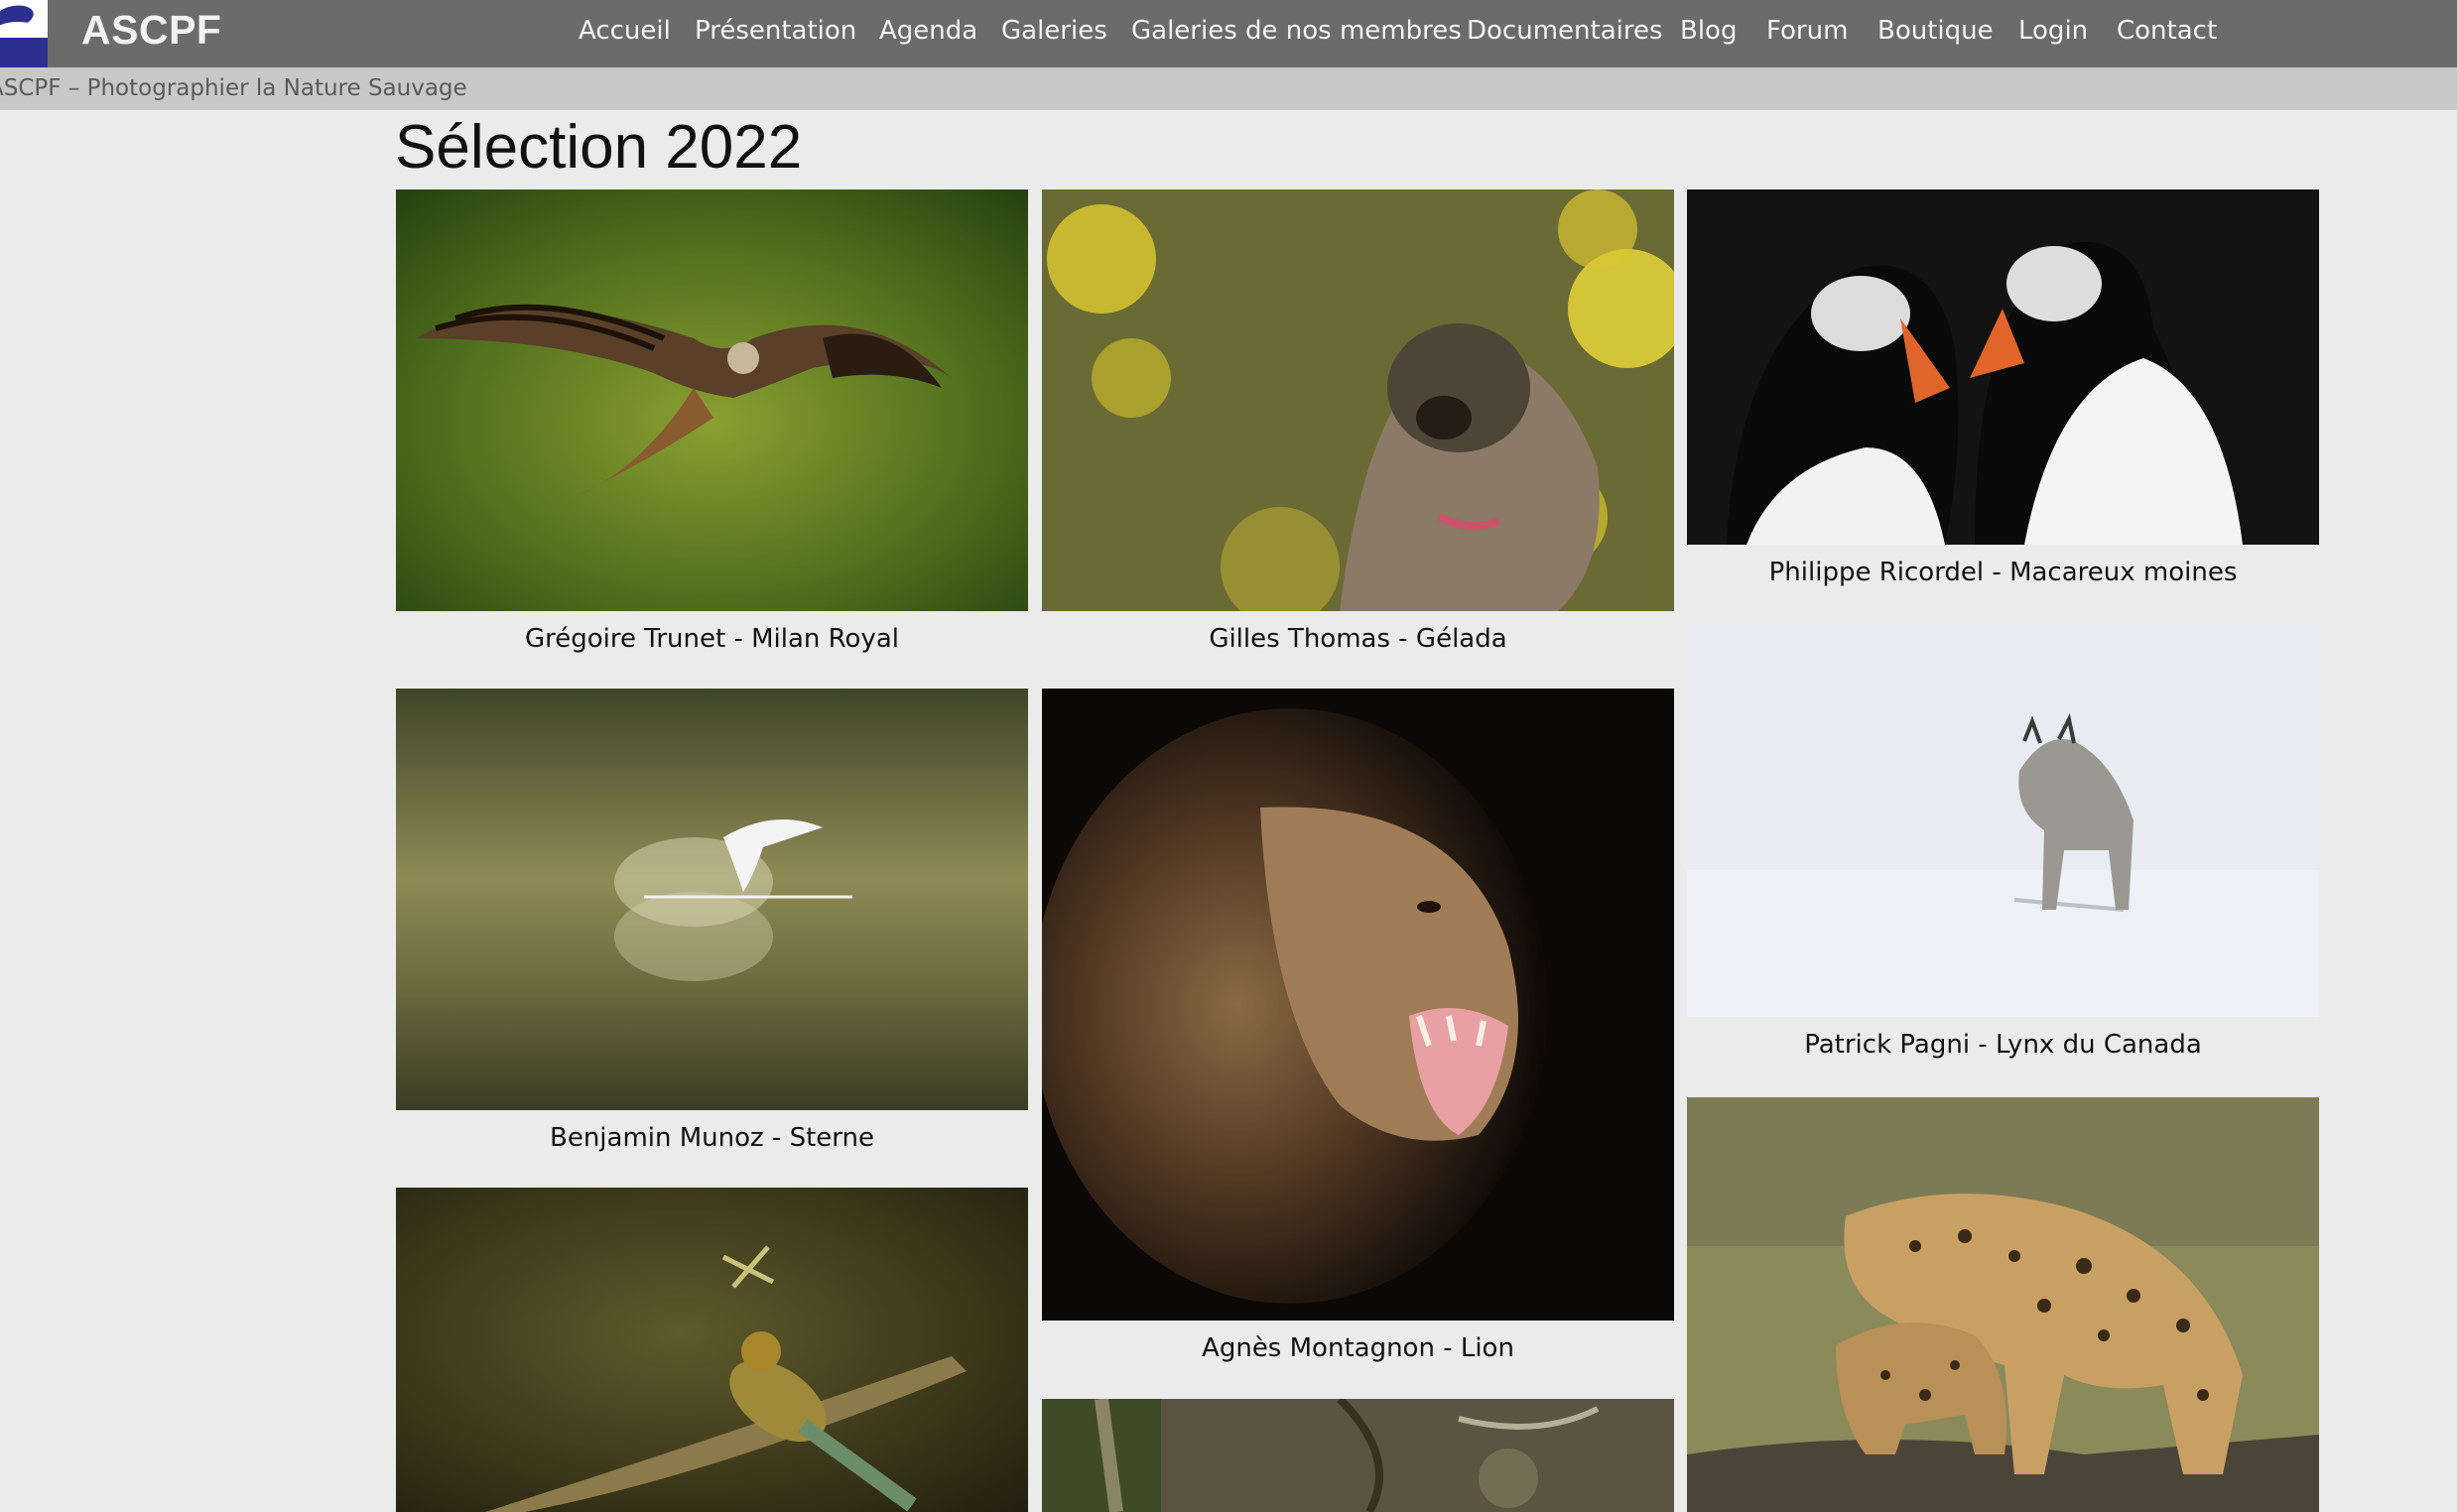 The height and width of the screenshot is (1512, 2457). What do you see at coordinates (1358, 400) in the screenshot?
I see `photo-gelada` at bounding box center [1358, 400].